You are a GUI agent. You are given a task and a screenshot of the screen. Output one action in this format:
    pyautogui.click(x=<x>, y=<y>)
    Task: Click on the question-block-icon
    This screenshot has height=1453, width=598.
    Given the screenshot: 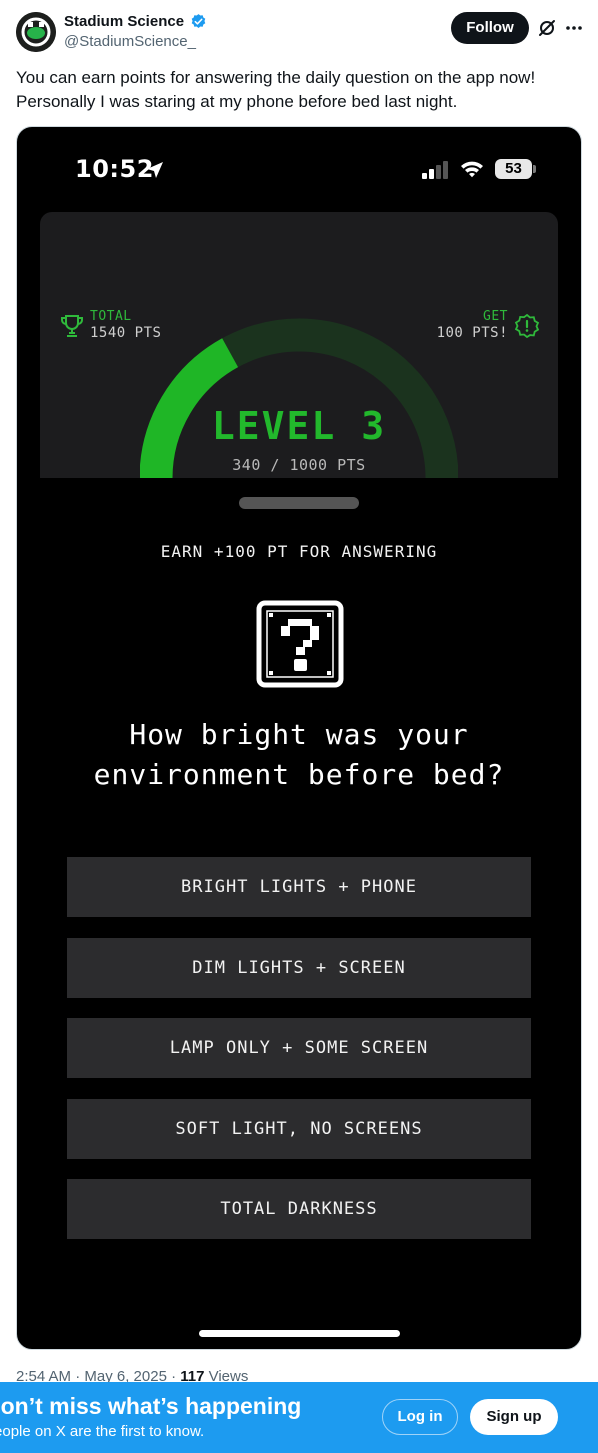 What is the action you would take?
    pyautogui.click(x=300, y=644)
    